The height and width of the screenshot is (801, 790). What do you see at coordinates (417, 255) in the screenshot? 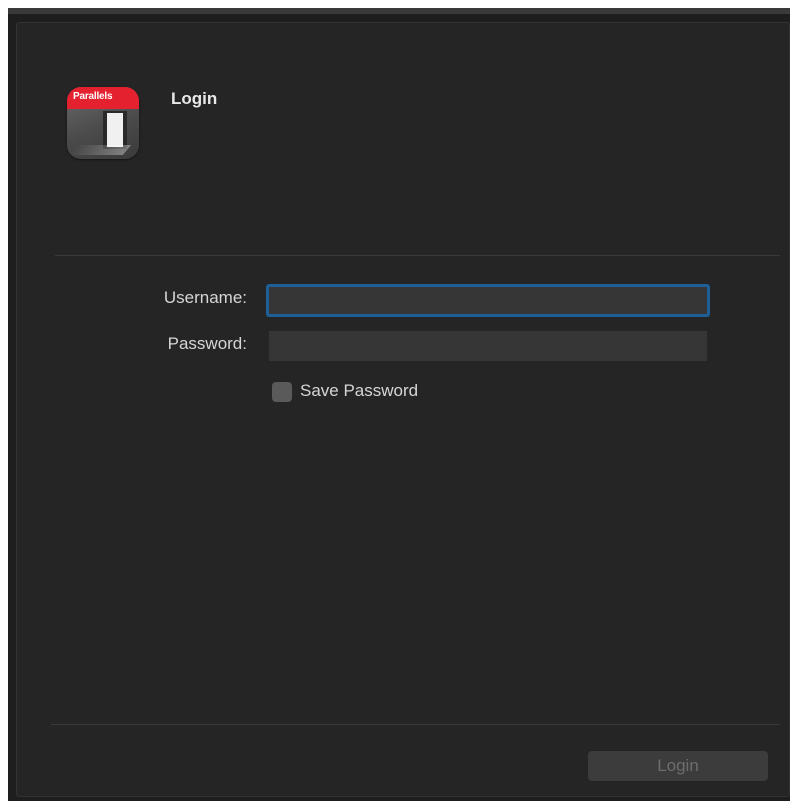
I see `header-divider` at bounding box center [417, 255].